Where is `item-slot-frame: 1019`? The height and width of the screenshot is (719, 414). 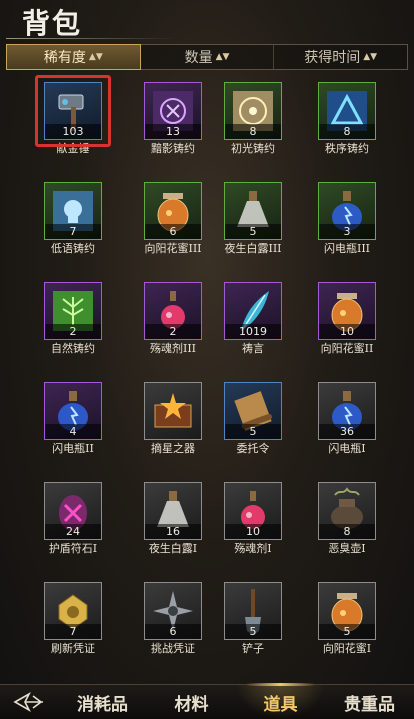 item-slot-frame: 1019 is located at coordinates (253, 311).